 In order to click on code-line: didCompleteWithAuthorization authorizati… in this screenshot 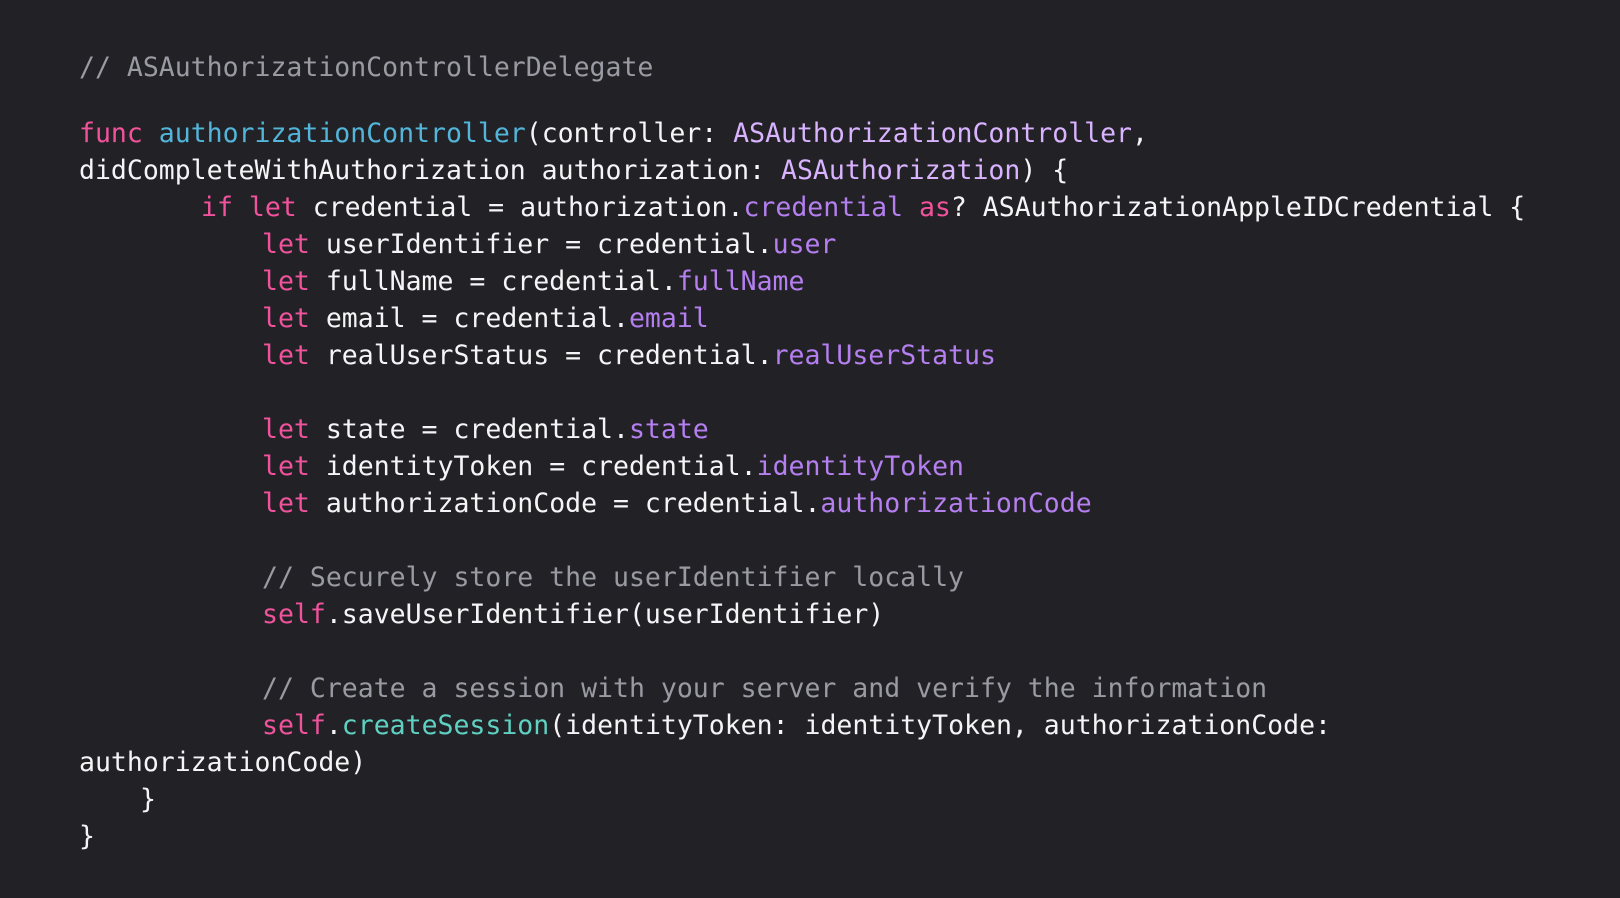, I will do `click(573, 171)`.